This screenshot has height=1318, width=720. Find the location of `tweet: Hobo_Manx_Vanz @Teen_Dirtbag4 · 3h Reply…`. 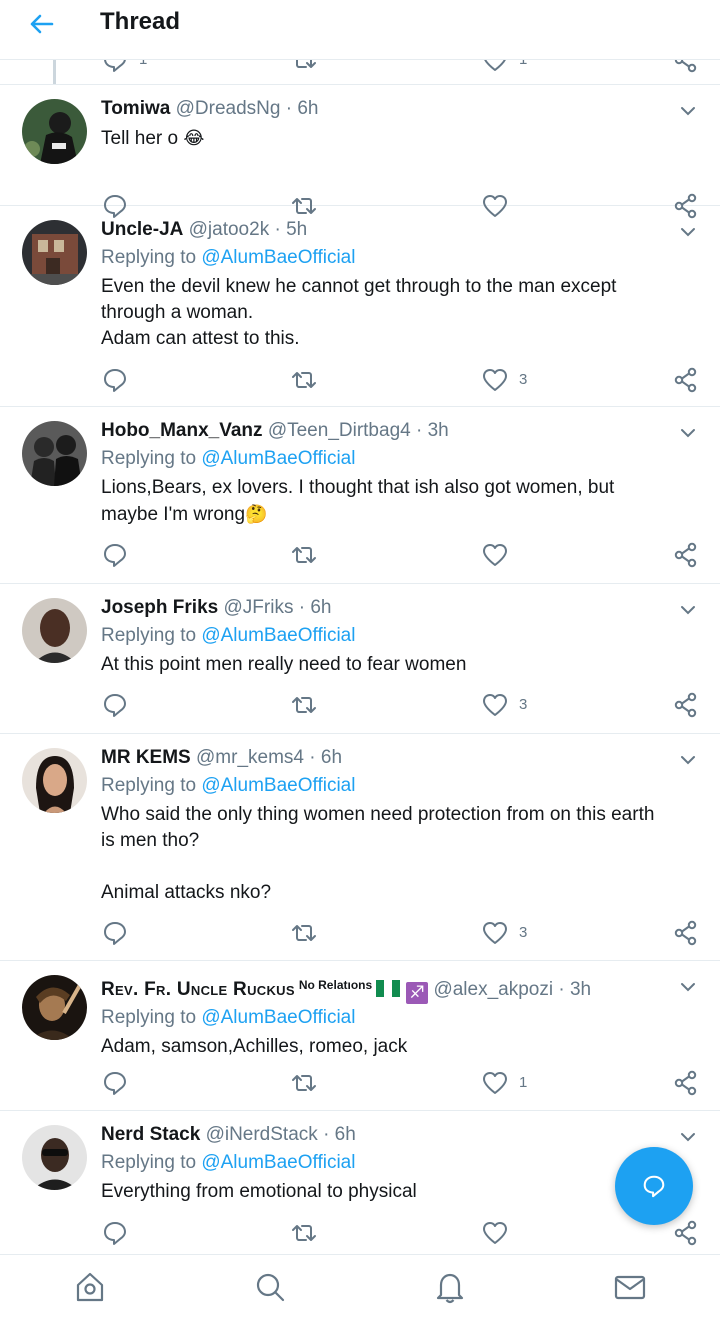

tweet: Hobo_Manx_Vanz @Teen_Dirtbag4 · 3h Reply… is located at coordinates (360, 495).